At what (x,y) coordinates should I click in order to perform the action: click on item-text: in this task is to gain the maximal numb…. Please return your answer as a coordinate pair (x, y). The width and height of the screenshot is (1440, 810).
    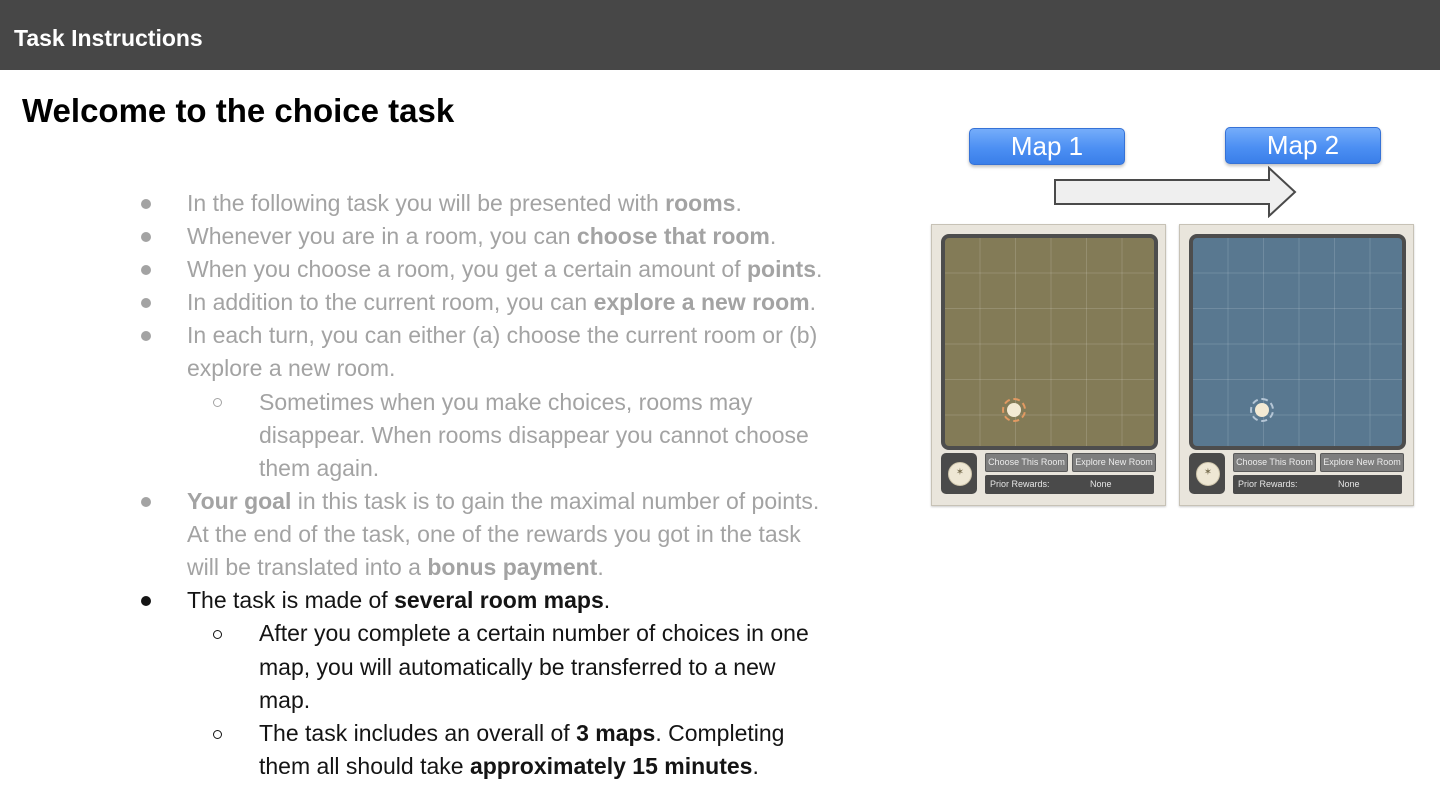
    Looking at the image, I should click on (555, 501).